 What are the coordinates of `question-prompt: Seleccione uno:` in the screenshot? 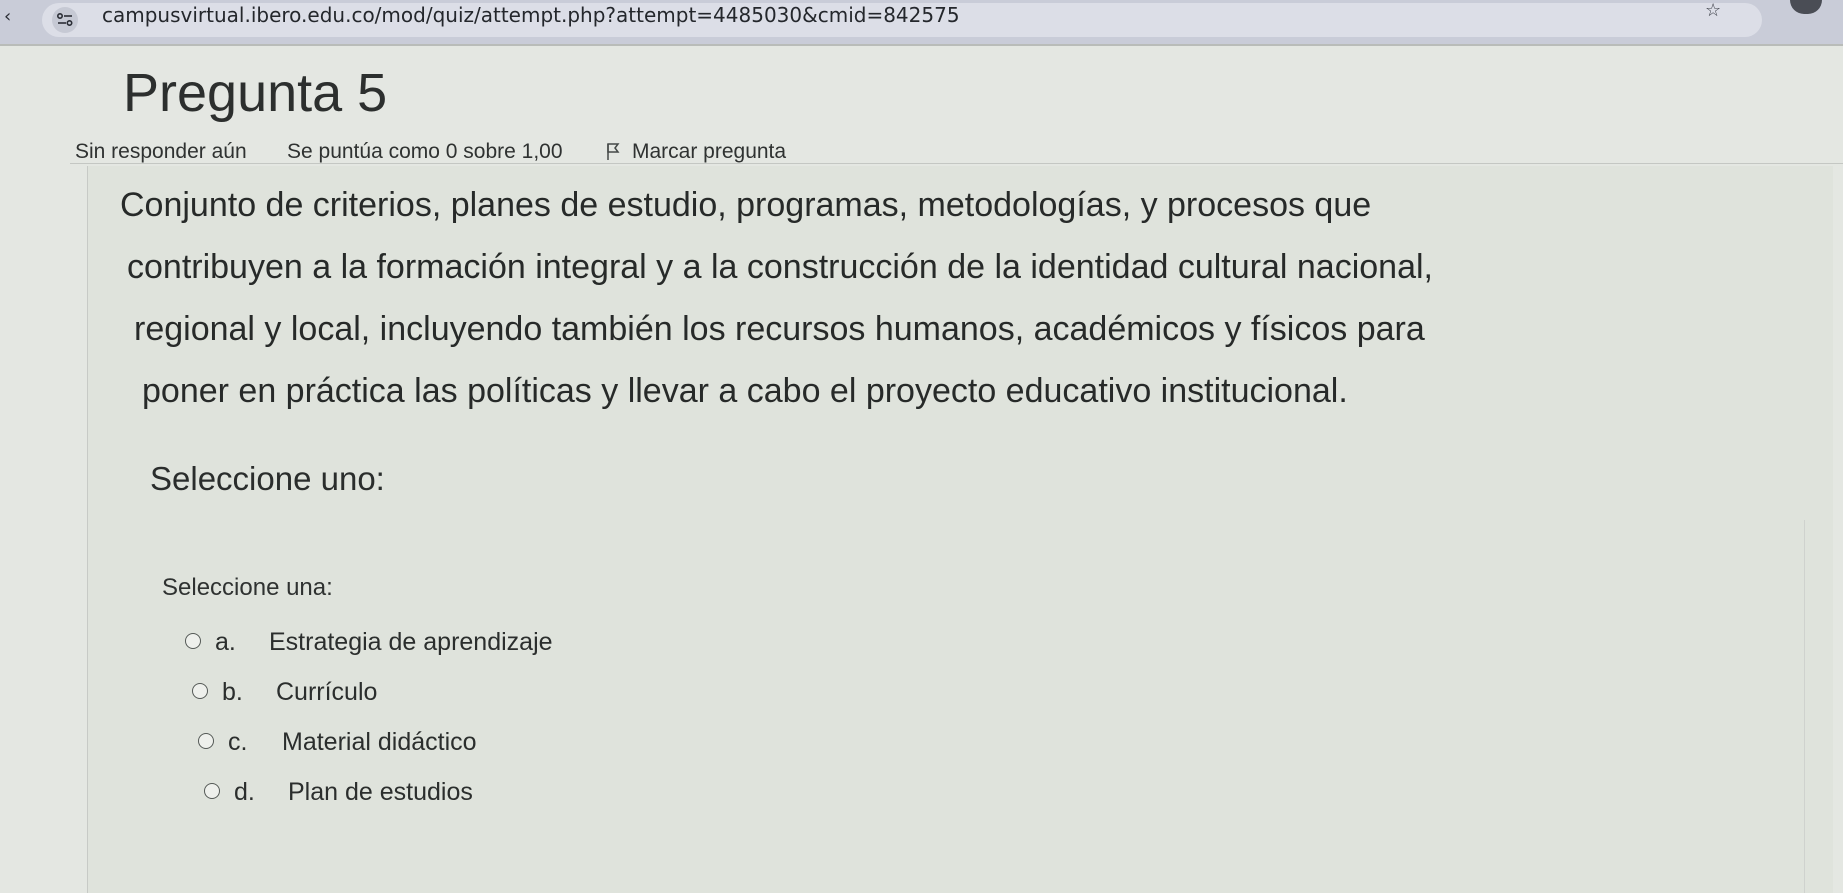 It's located at (267, 478).